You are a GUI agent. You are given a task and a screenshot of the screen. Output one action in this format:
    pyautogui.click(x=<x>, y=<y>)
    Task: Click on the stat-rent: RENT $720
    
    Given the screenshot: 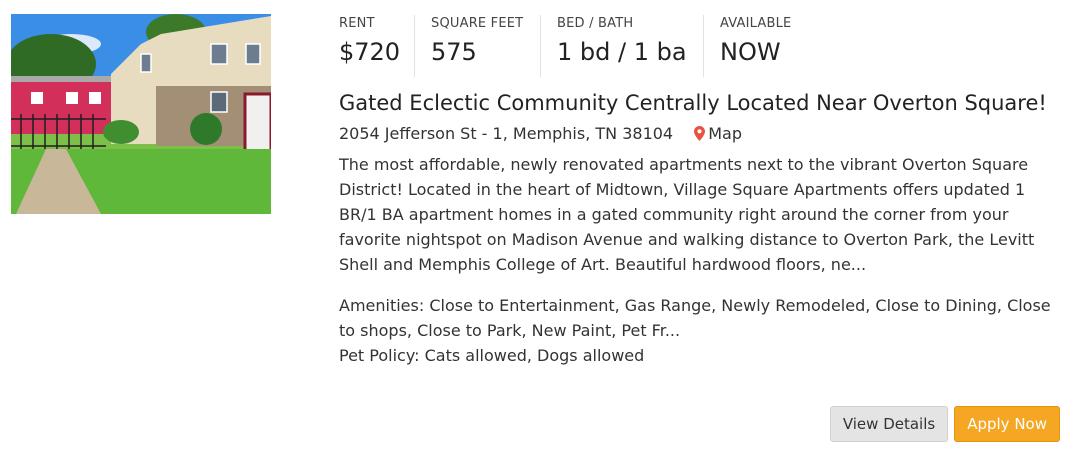 What is the action you would take?
    pyautogui.click(x=377, y=46)
    